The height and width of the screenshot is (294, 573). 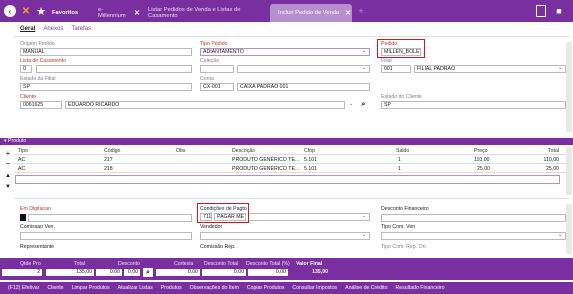 I want to click on condicoes-select, so click(x=309, y=217).